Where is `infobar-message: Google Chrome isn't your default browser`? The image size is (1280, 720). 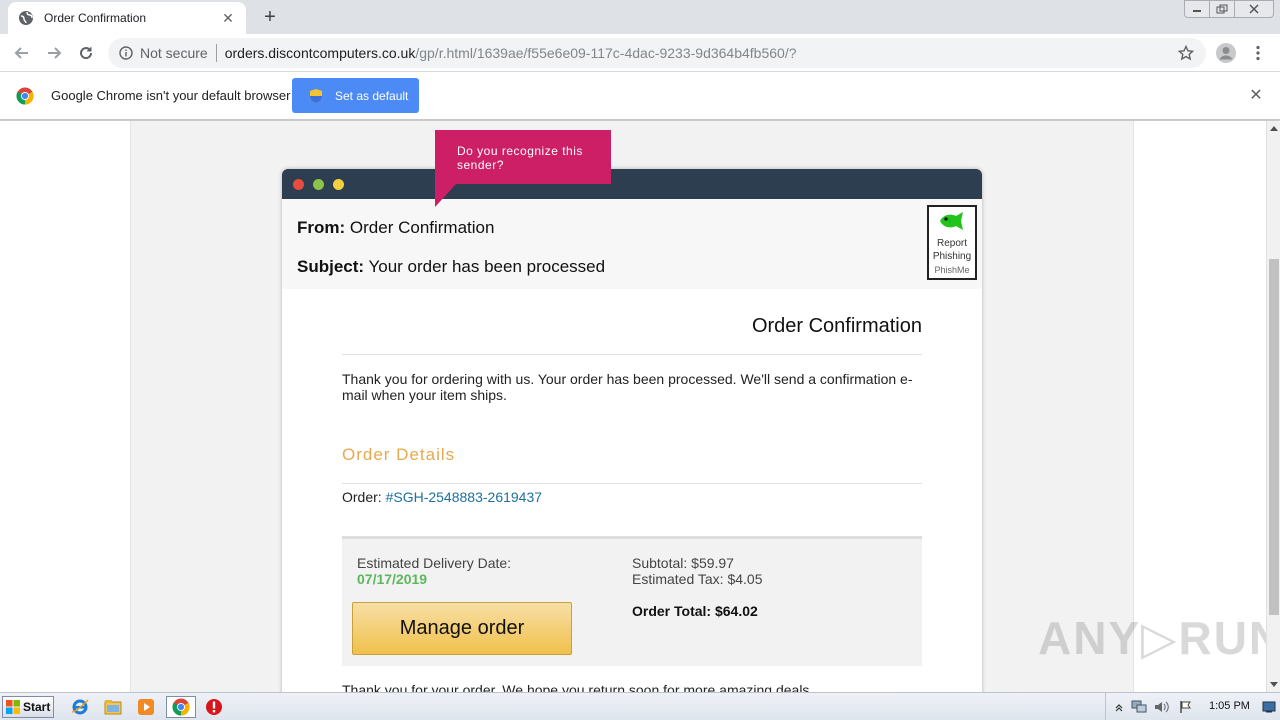 infobar-message: Google Chrome isn't your default browser is located at coordinates (171, 95).